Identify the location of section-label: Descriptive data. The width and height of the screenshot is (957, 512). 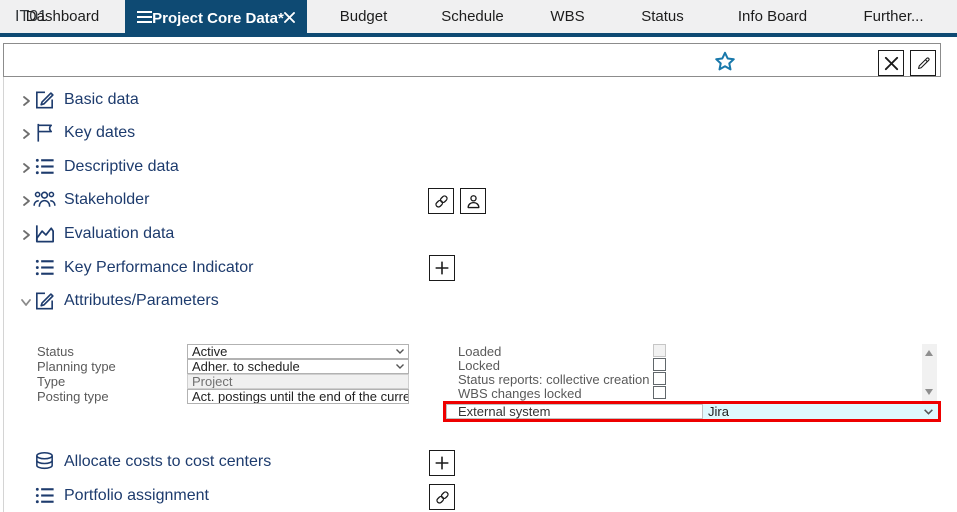
(121, 166).